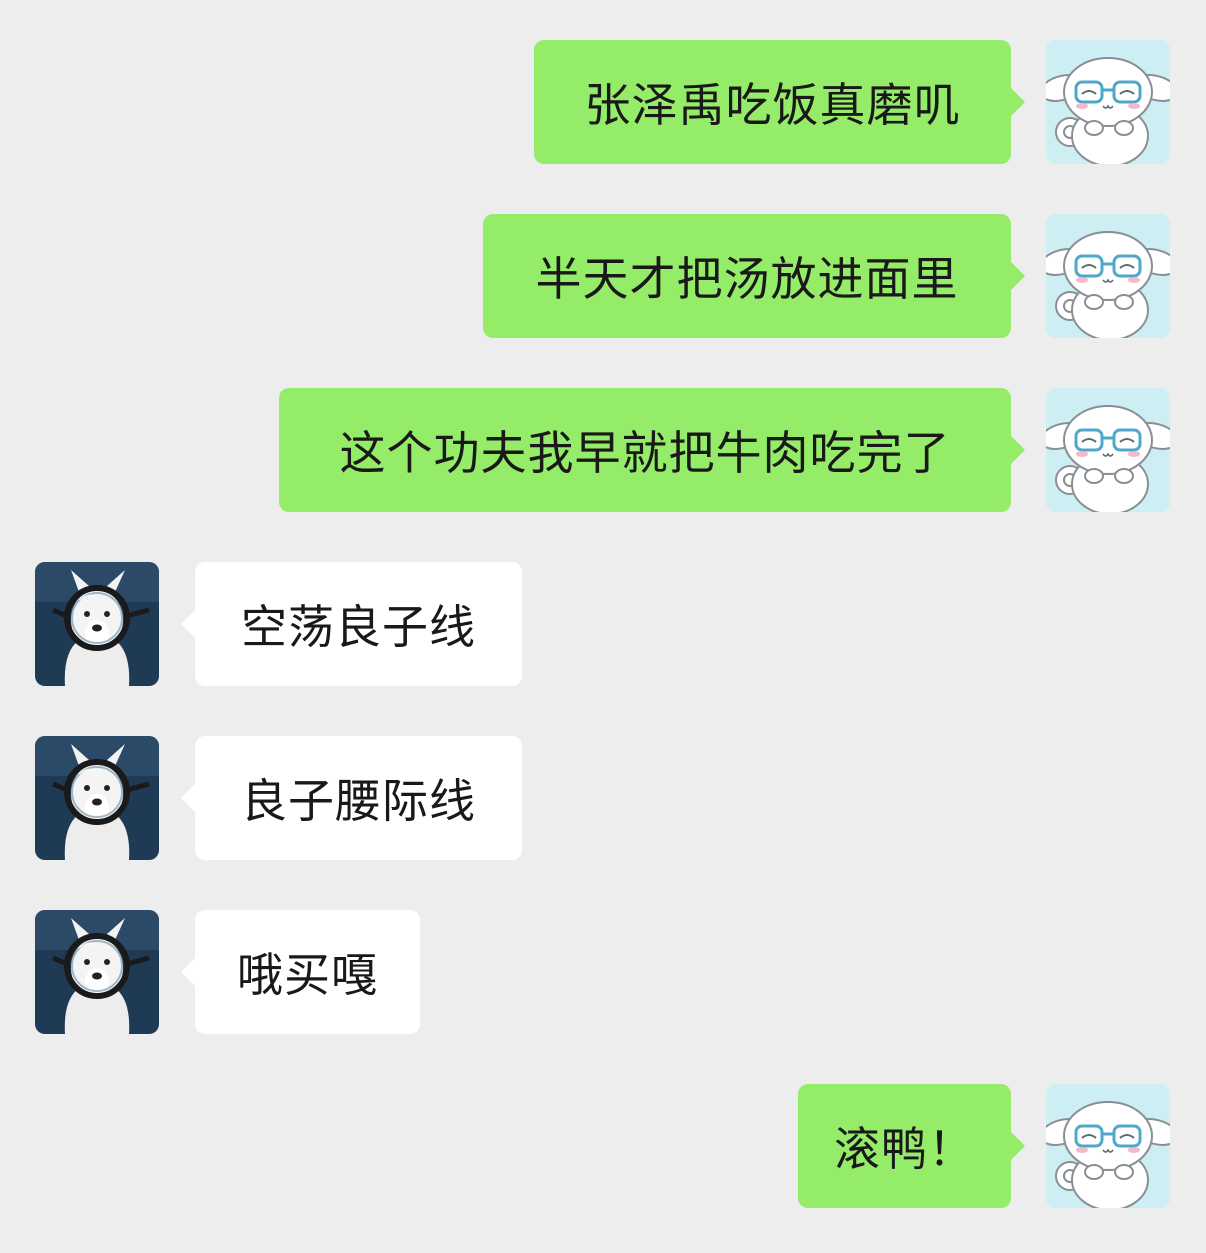 This screenshot has width=1206, height=1253. I want to click on message-received: 空荡良子线, so click(603, 624).